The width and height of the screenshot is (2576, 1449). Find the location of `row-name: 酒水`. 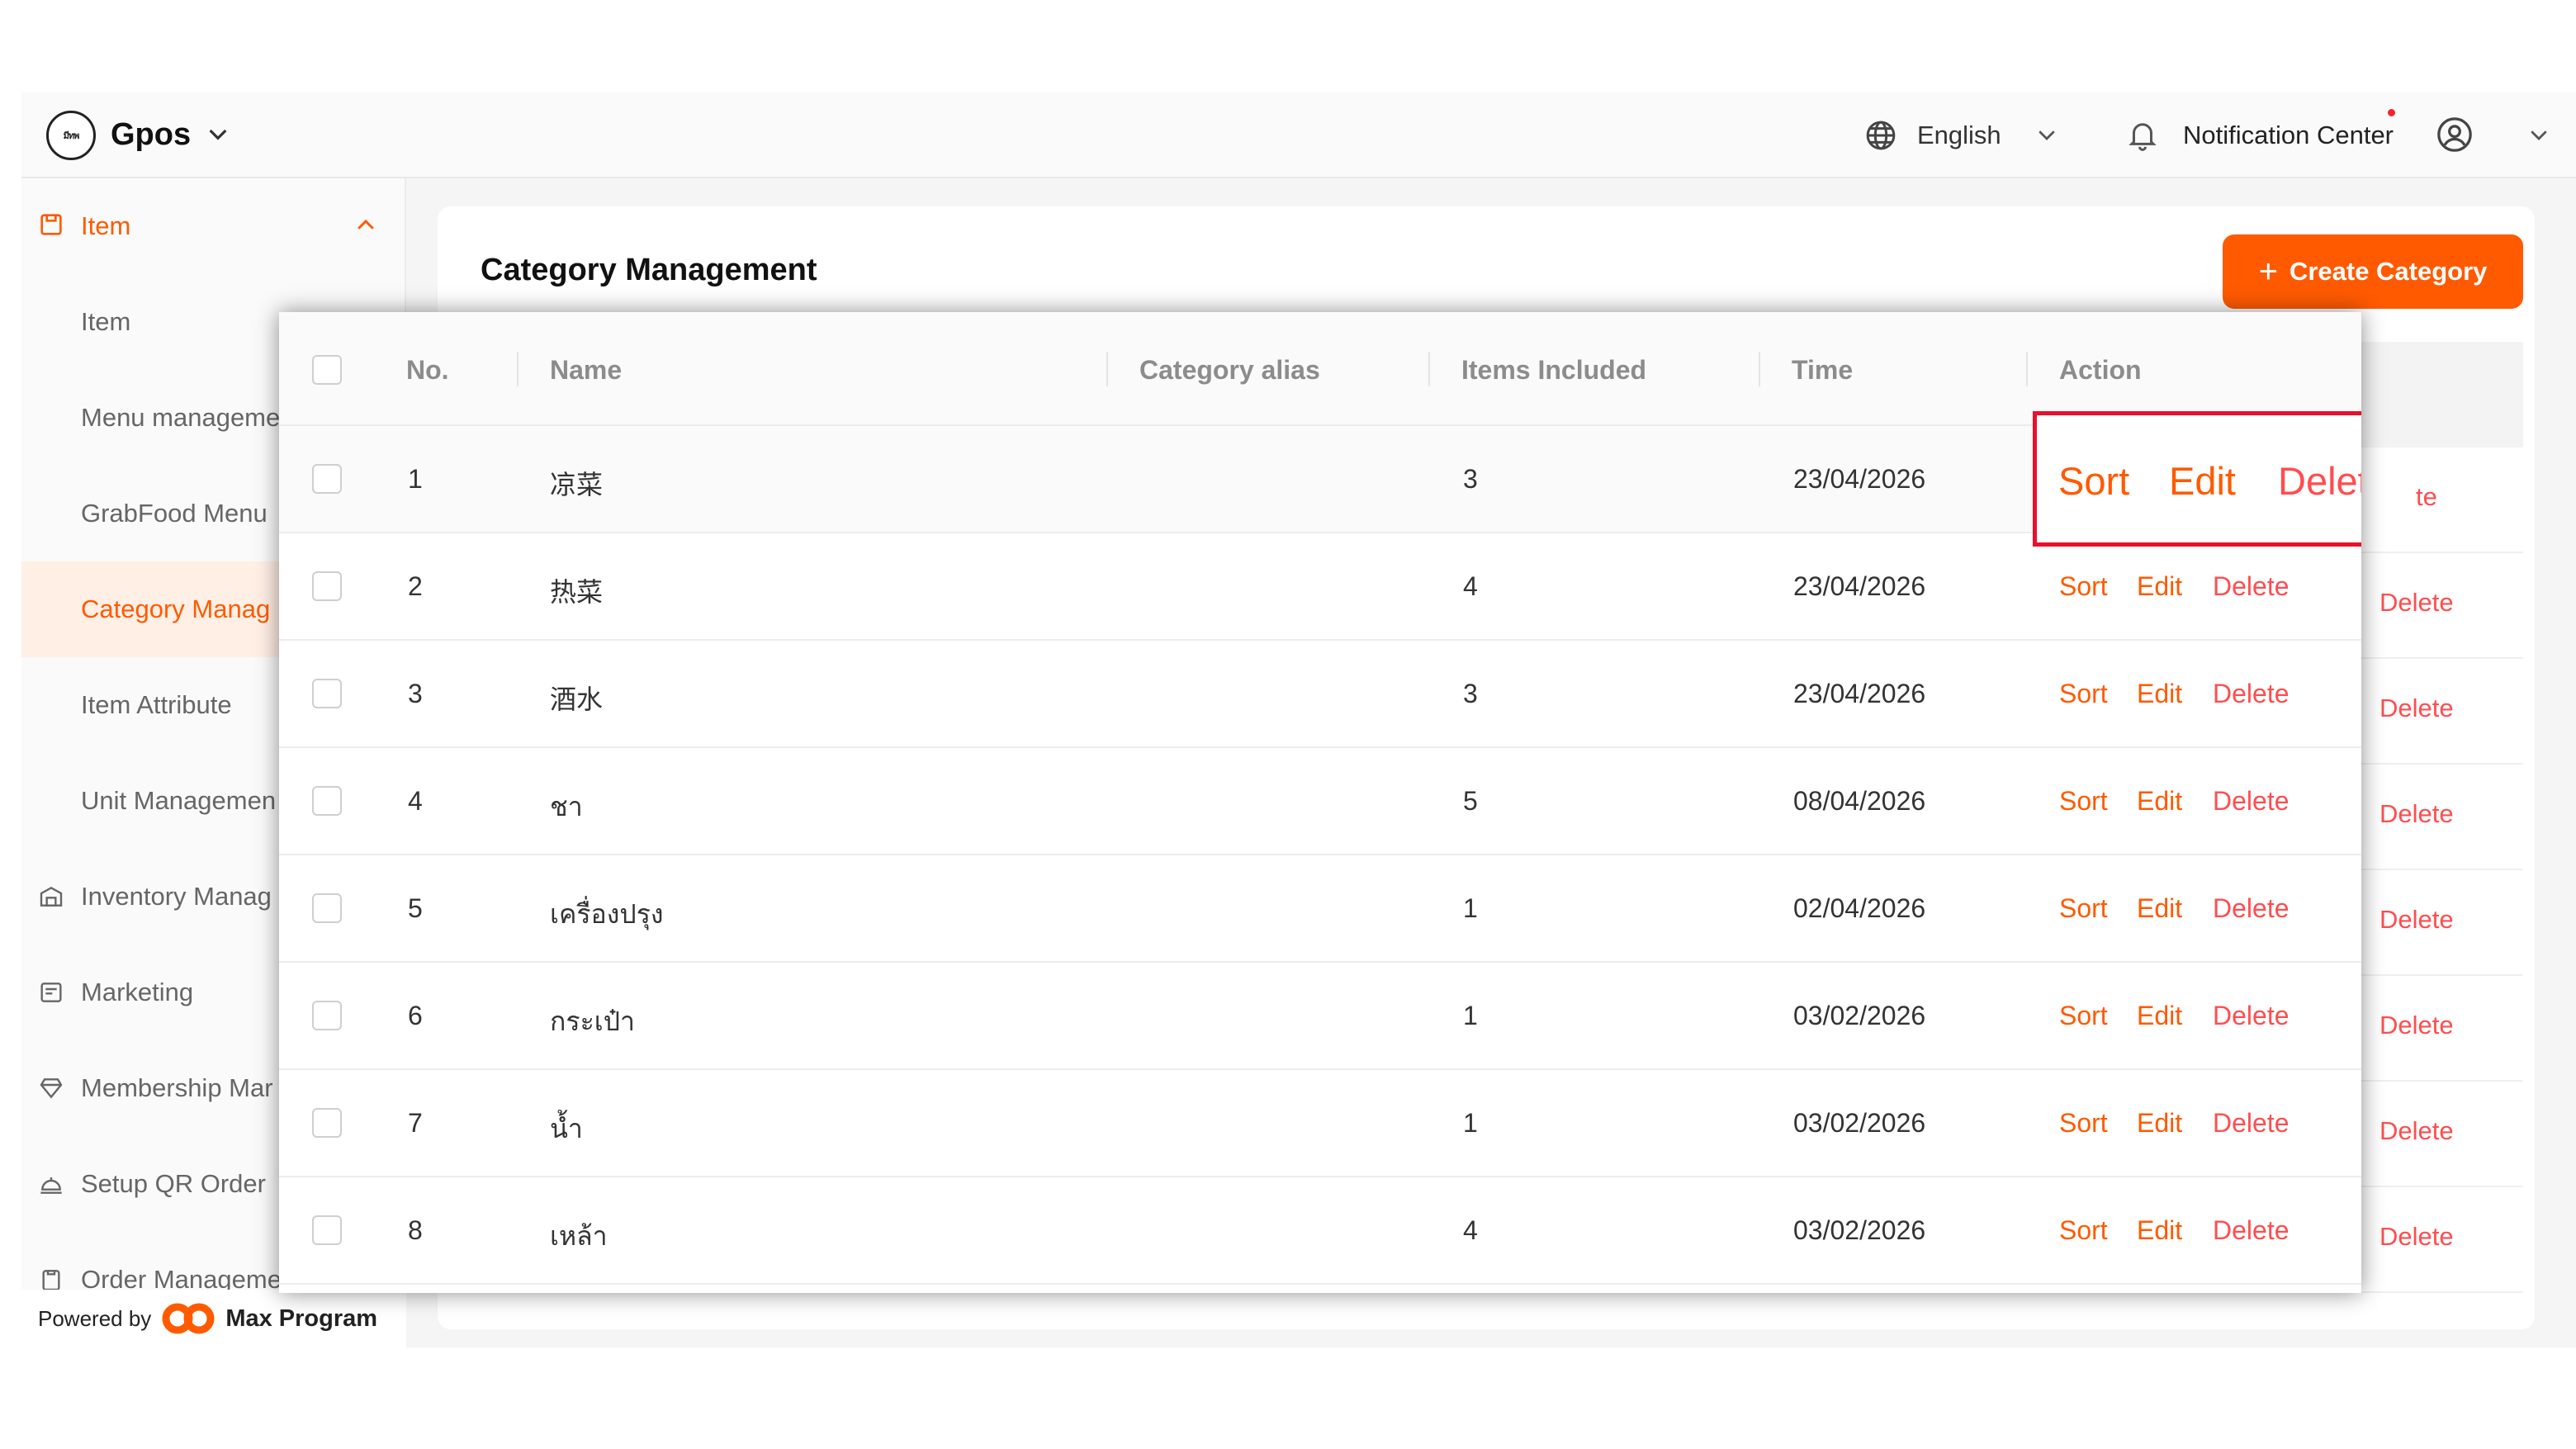

row-name: 酒水 is located at coordinates (577, 699).